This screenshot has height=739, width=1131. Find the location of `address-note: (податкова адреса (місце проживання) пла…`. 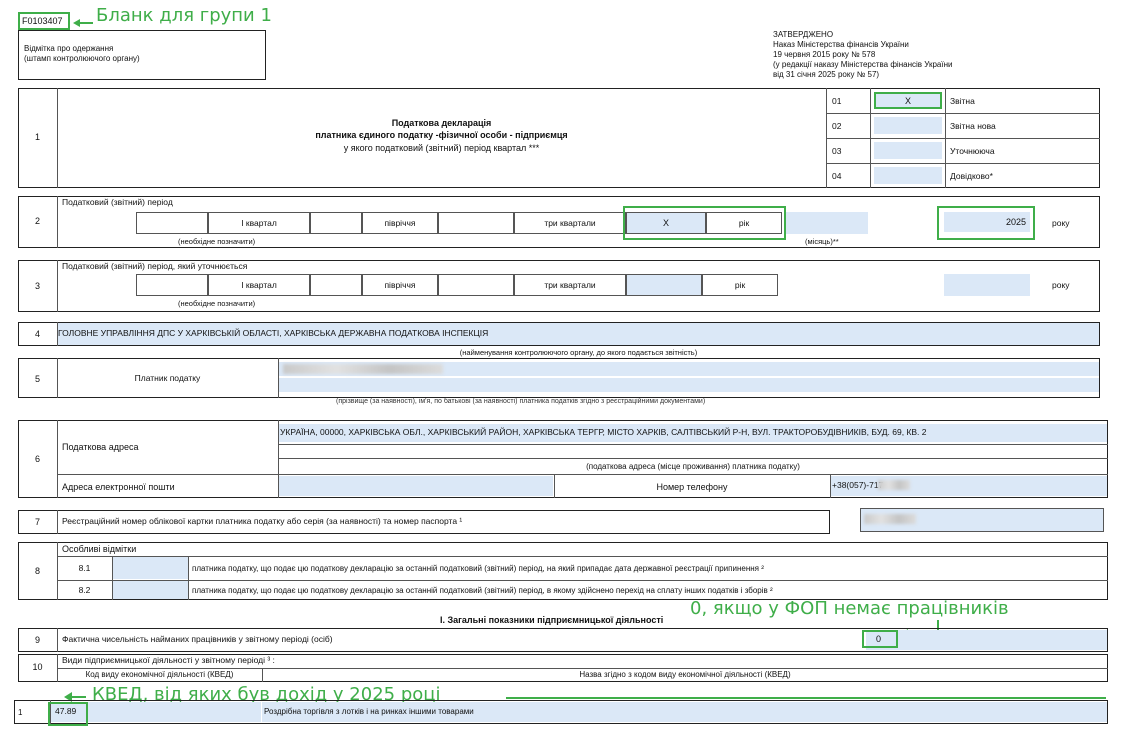

address-note: (податкова адреса (місце проживання) пла… is located at coordinates (693, 466).